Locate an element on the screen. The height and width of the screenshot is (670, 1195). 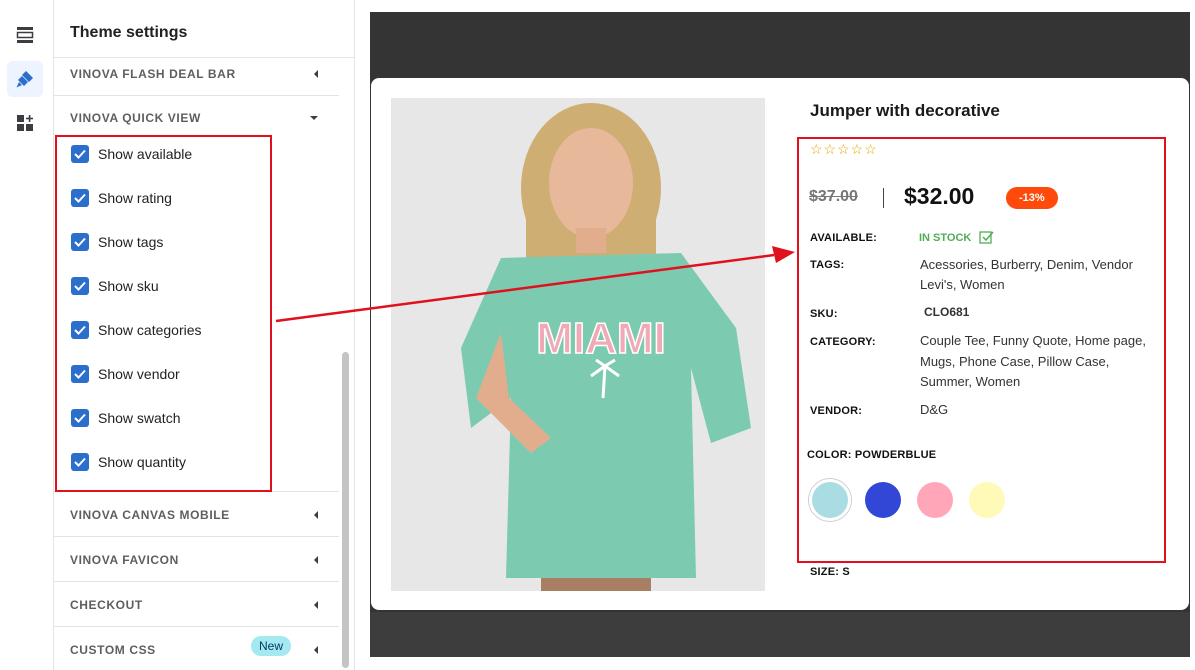
annotation-arrow-icon is located at coordinates (535, 284).